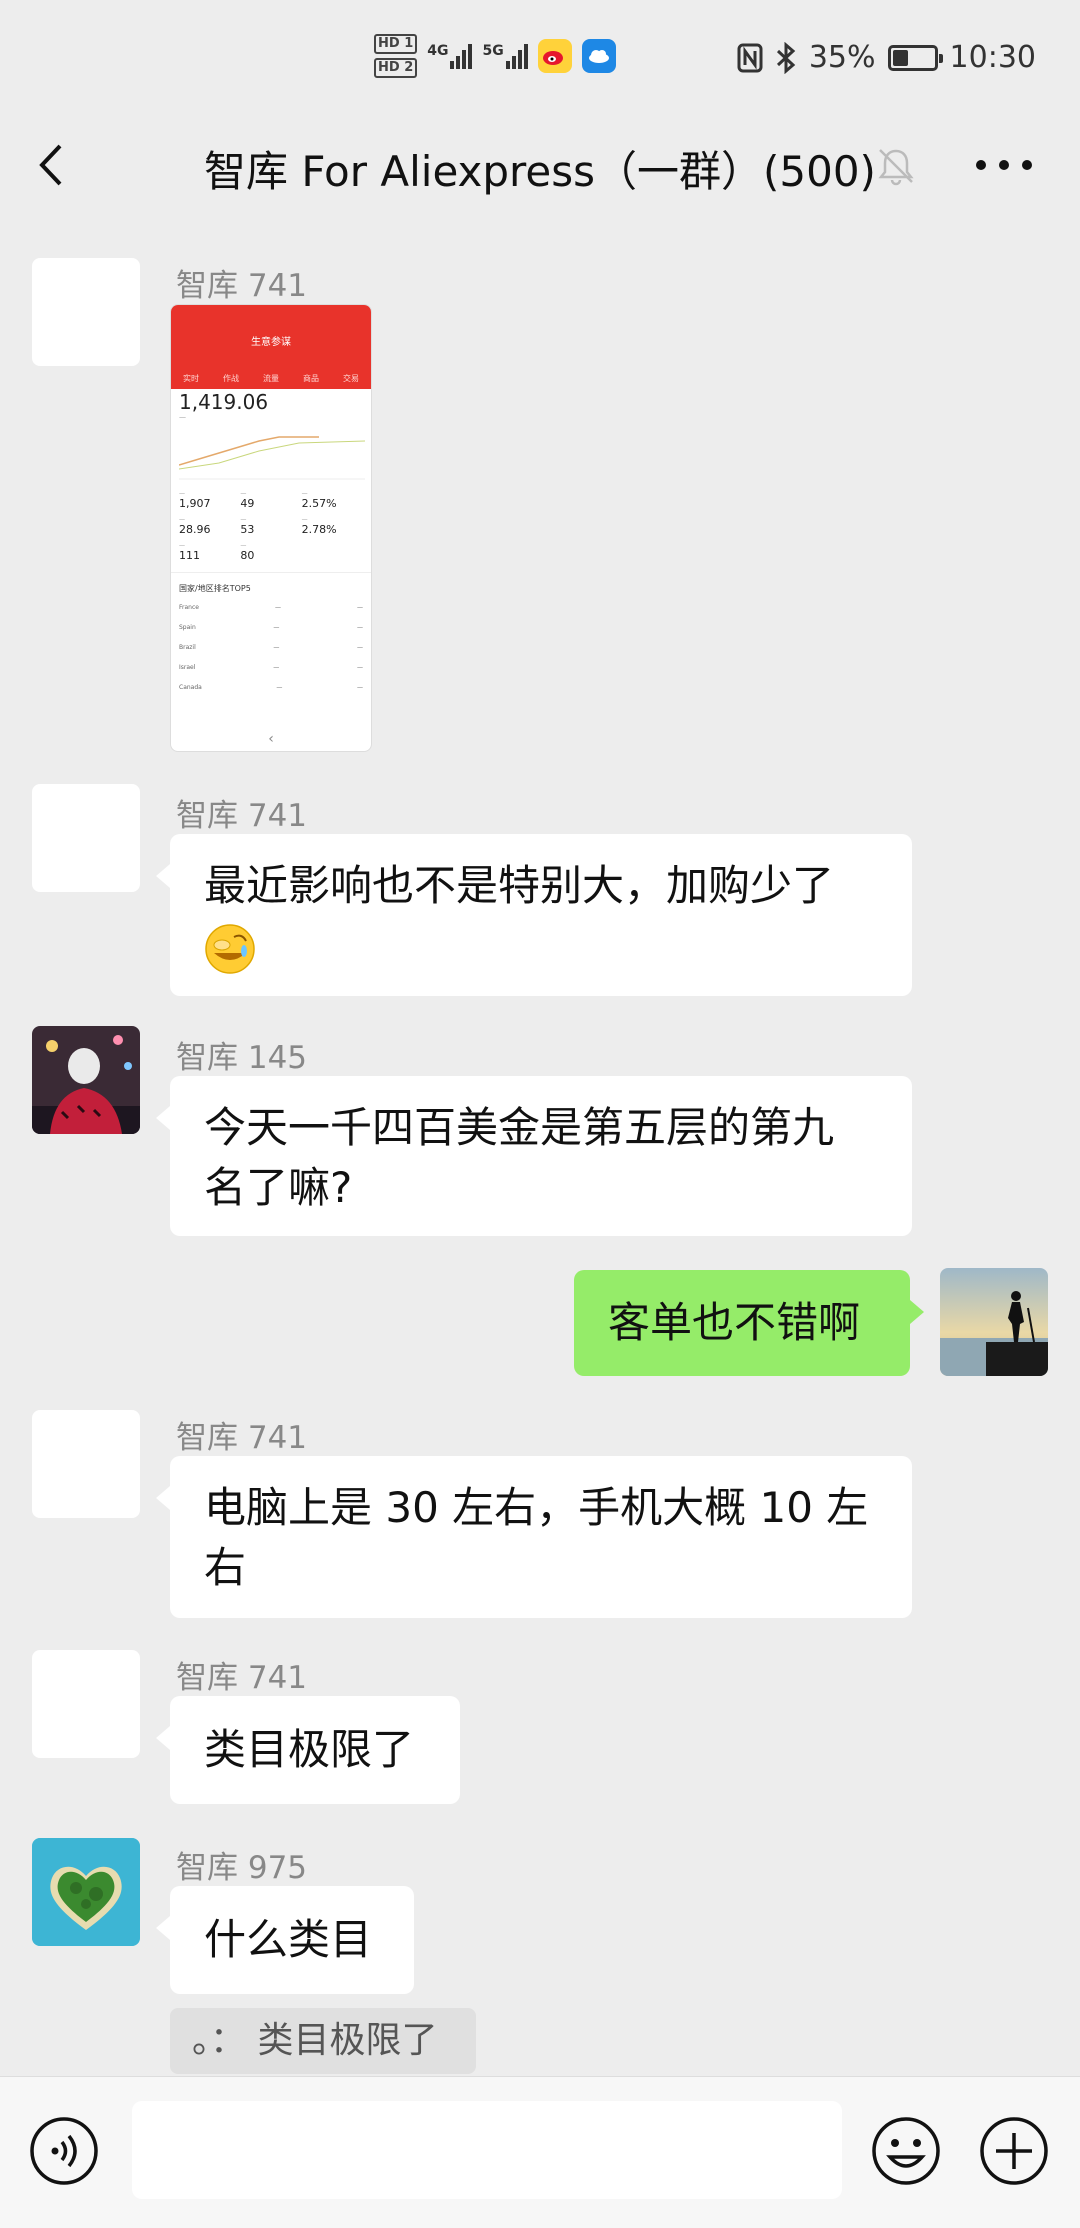 This screenshot has height=2228, width=1080. I want to click on message-text: 最近影响也不是特别大，加购少了, so click(519, 885).